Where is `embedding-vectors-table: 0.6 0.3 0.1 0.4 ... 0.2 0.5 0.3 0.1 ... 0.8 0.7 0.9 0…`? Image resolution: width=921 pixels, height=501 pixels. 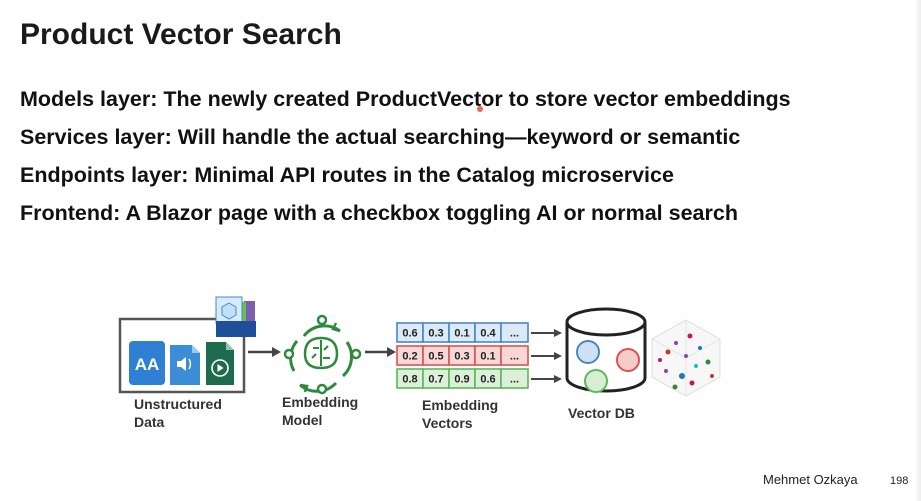 embedding-vectors-table: 0.6 0.3 0.1 0.4 ... 0.2 0.5 0.3 0.1 ... 0.8 0.7 0.9 0… is located at coordinates (462, 355).